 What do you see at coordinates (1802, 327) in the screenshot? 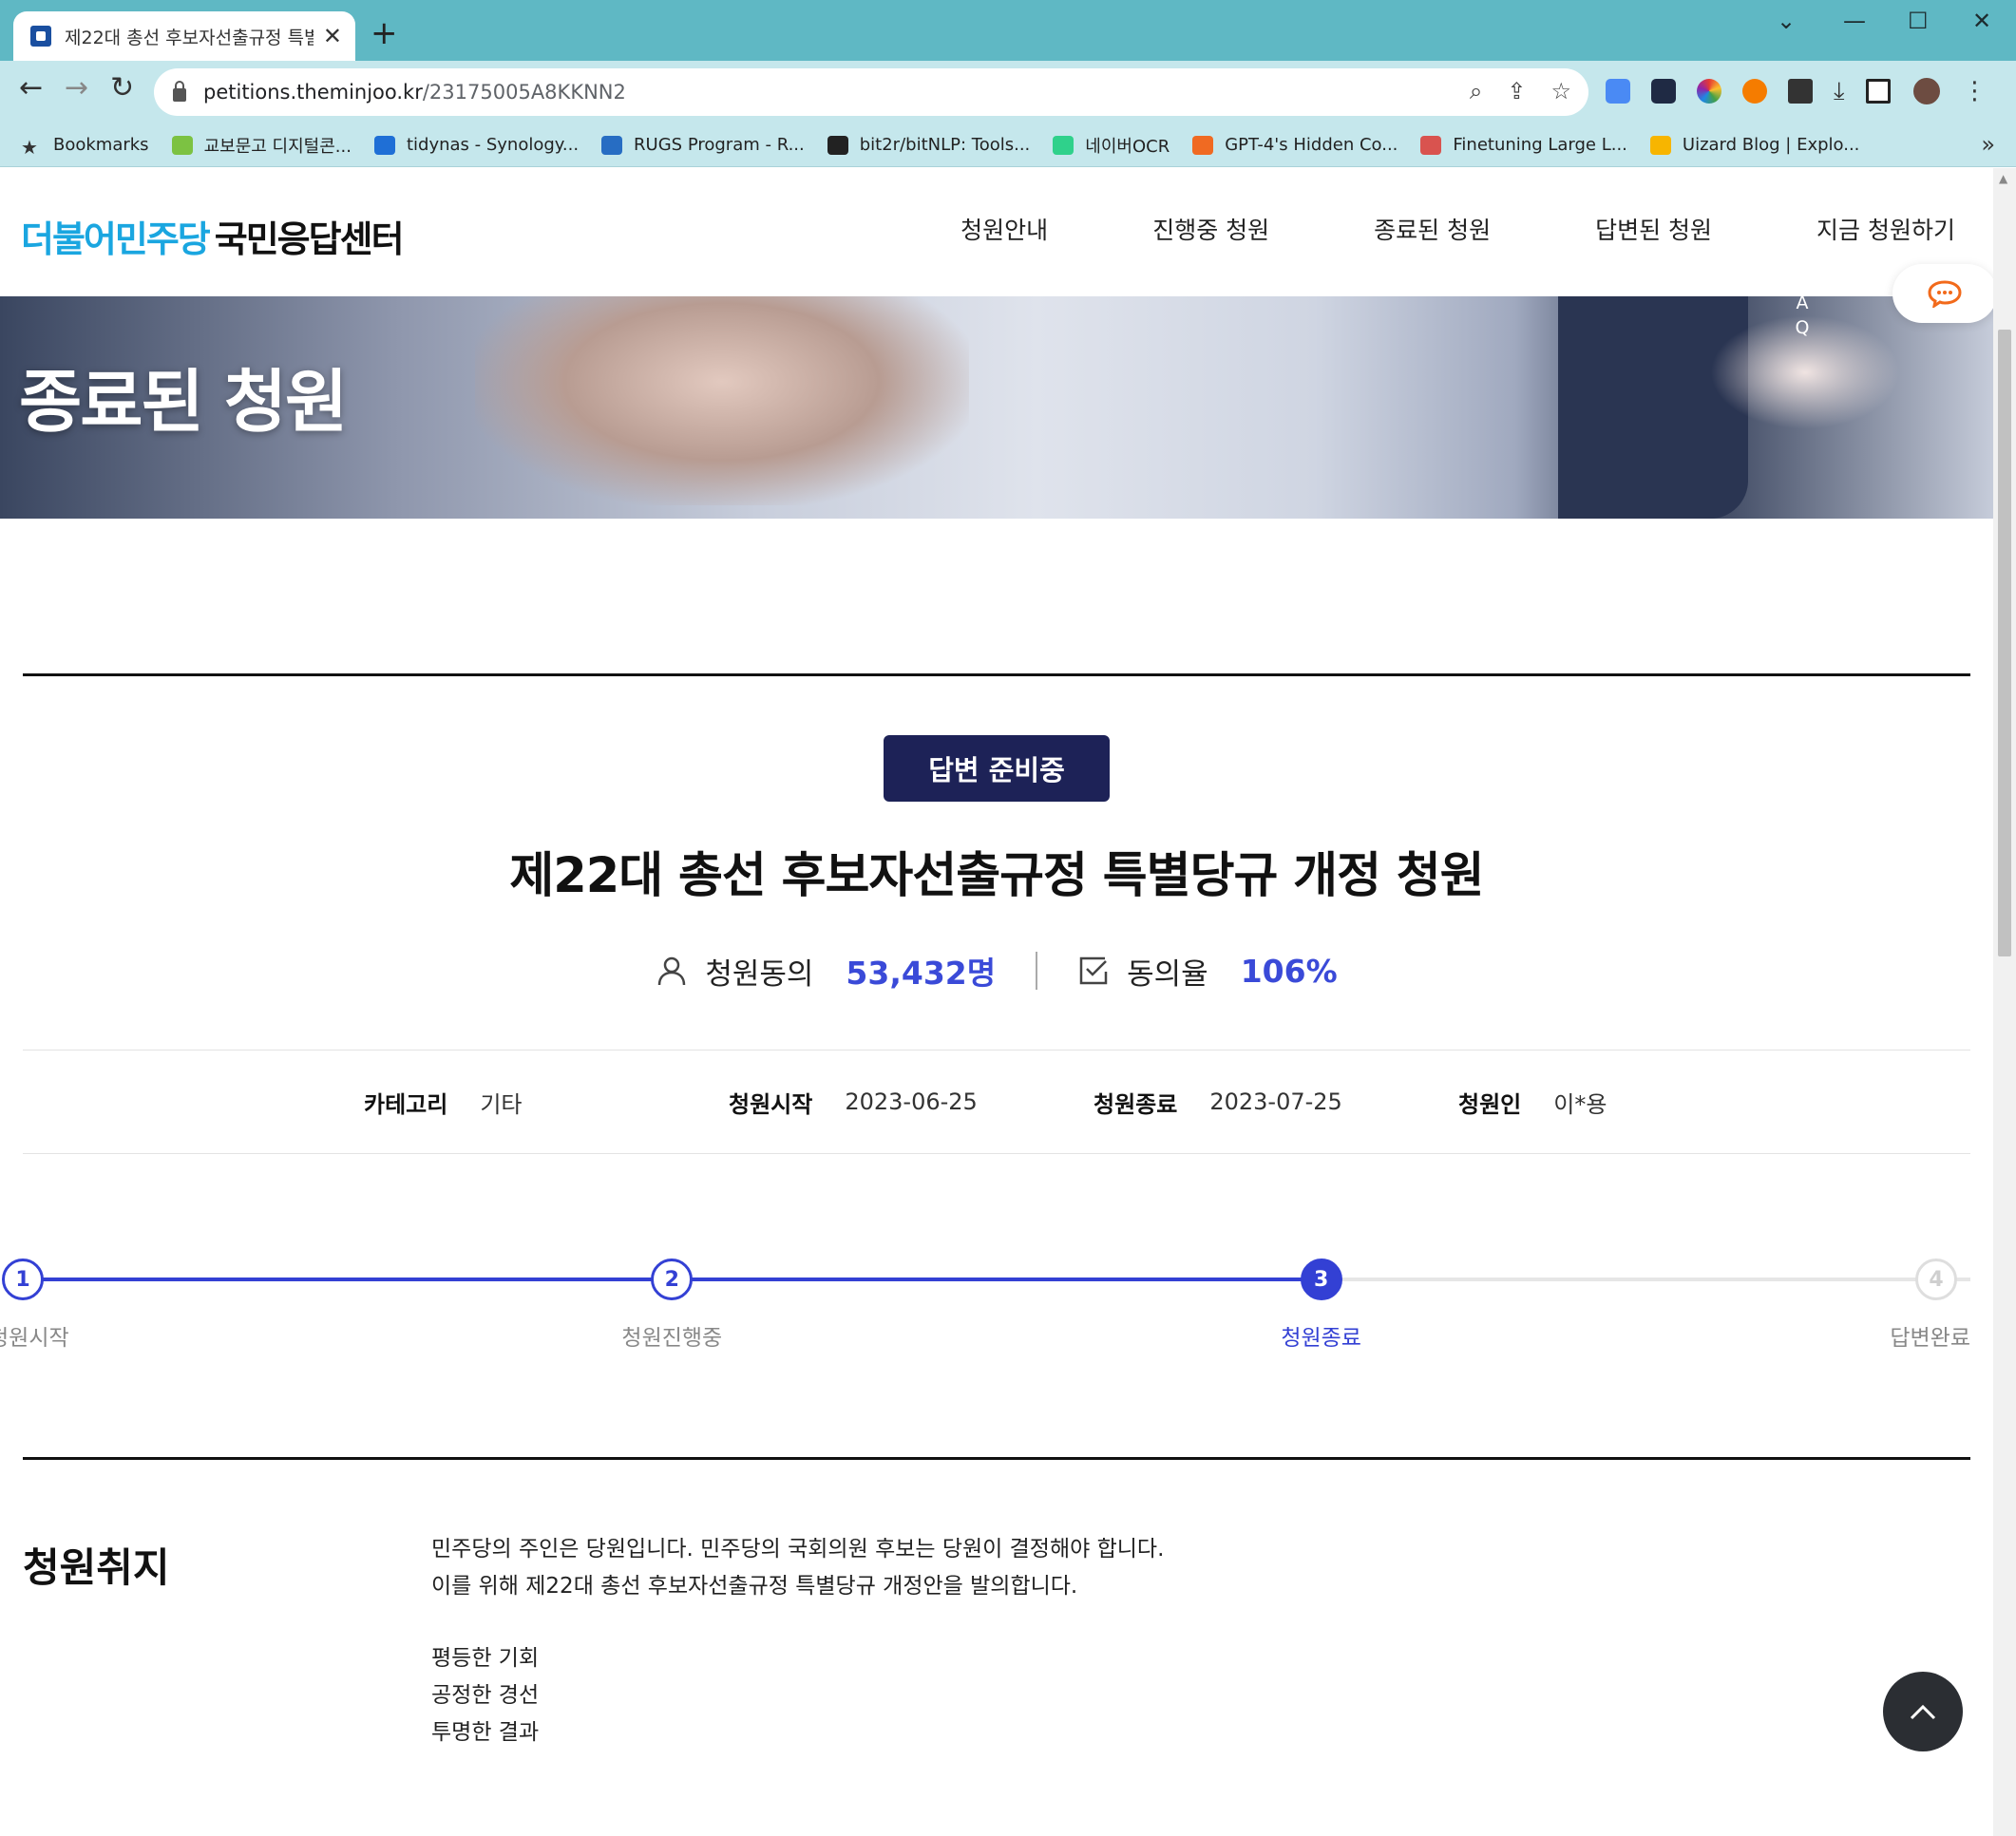
I see `faq-letter-q: Q` at bounding box center [1802, 327].